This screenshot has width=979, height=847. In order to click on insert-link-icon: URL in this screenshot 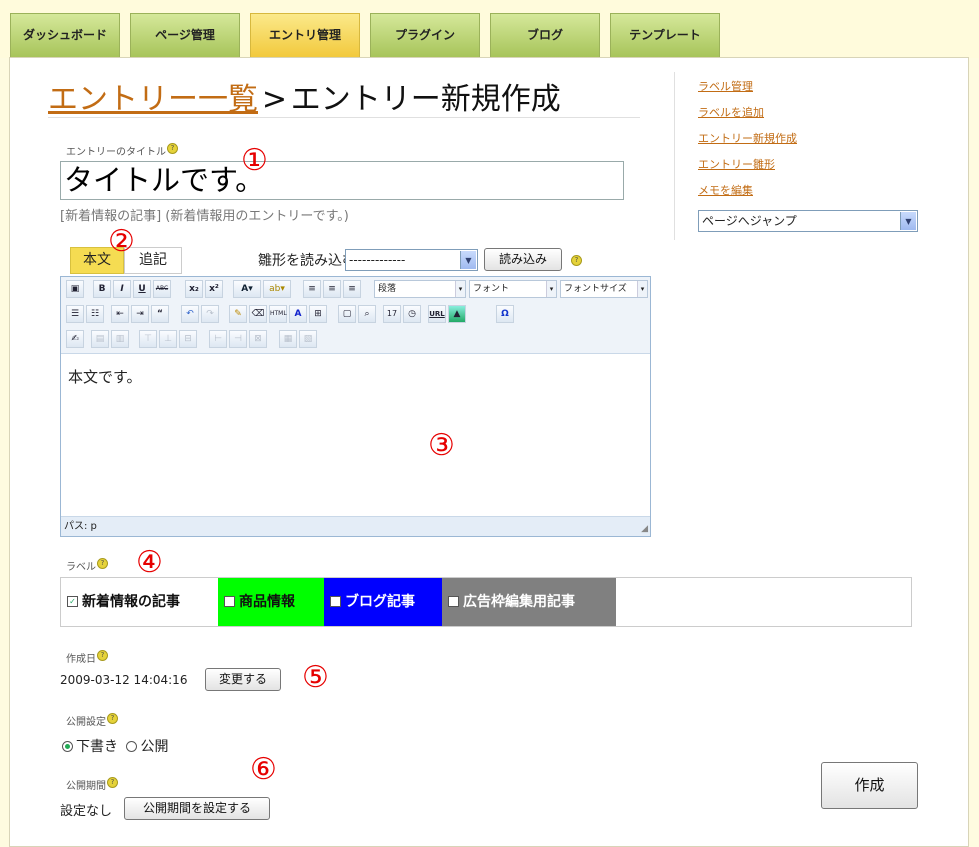, I will do `click(437, 314)`.